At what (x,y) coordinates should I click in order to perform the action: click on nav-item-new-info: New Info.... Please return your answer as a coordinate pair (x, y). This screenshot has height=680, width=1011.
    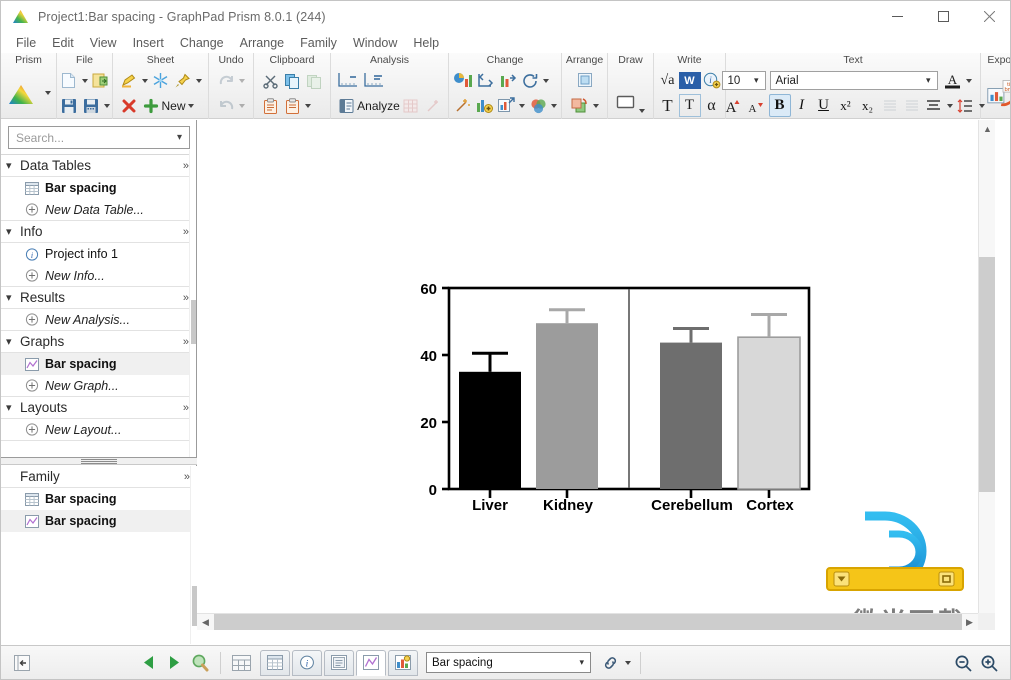
    Looking at the image, I should click on (98, 276).